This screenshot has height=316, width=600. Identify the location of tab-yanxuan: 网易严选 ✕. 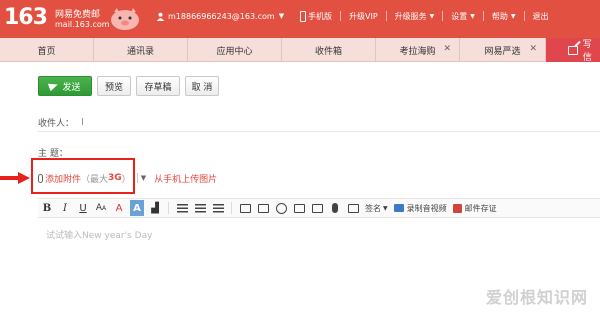
(503, 50).